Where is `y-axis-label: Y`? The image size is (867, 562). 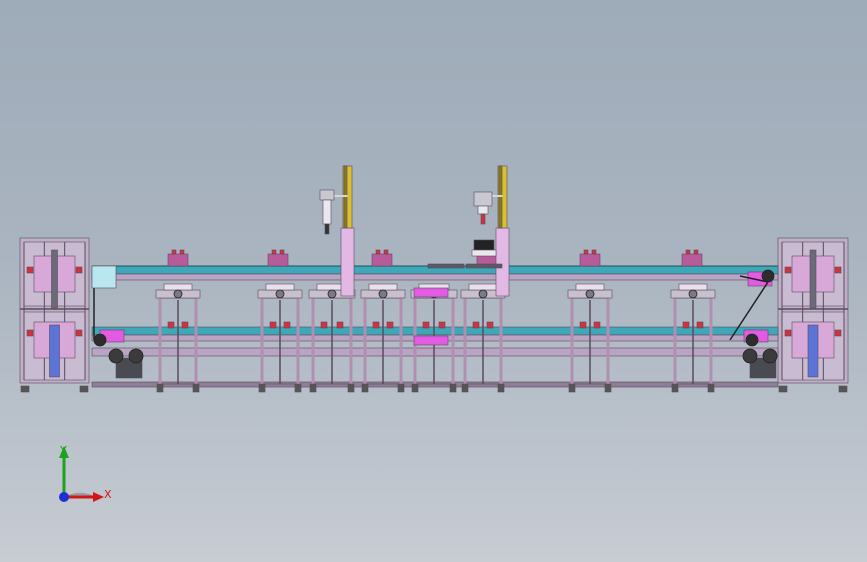
y-axis-label: Y is located at coordinates (63, 450).